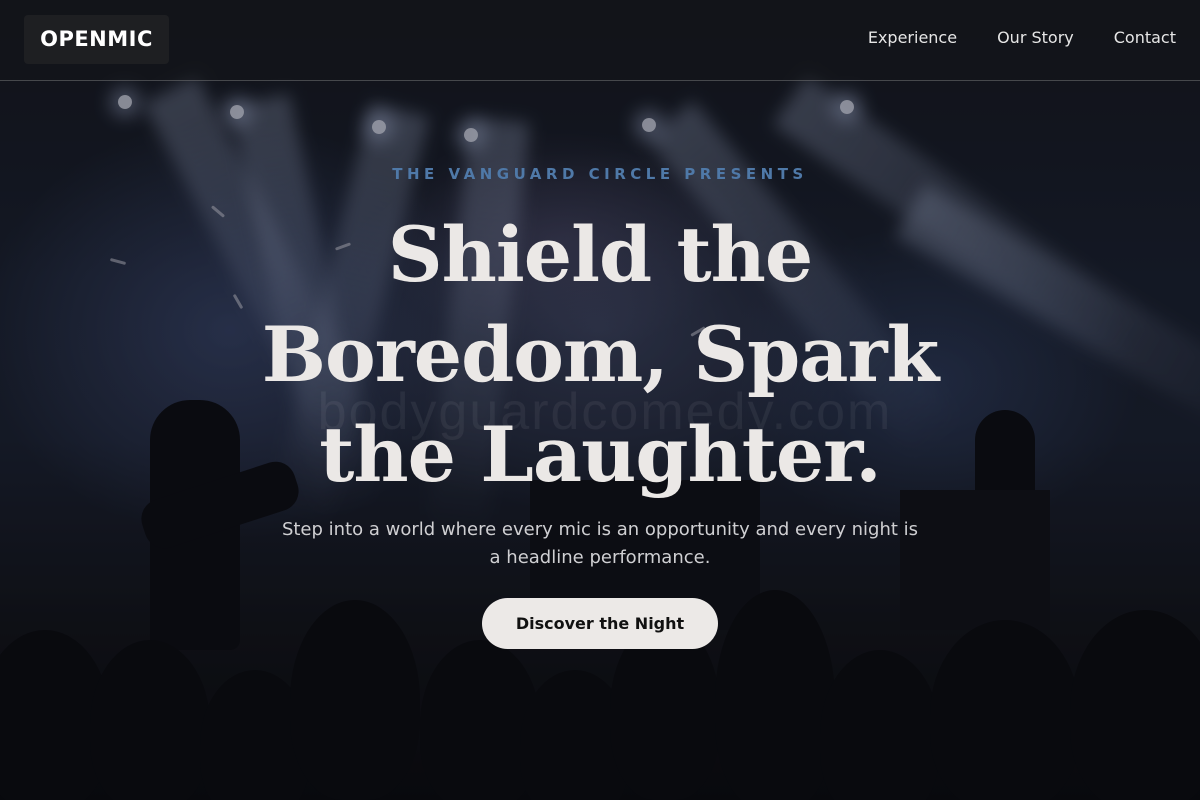 The image size is (1200, 800). Describe the element at coordinates (600, 454) in the screenshot. I see `hero-headline-line-3: the Laughter.` at that location.